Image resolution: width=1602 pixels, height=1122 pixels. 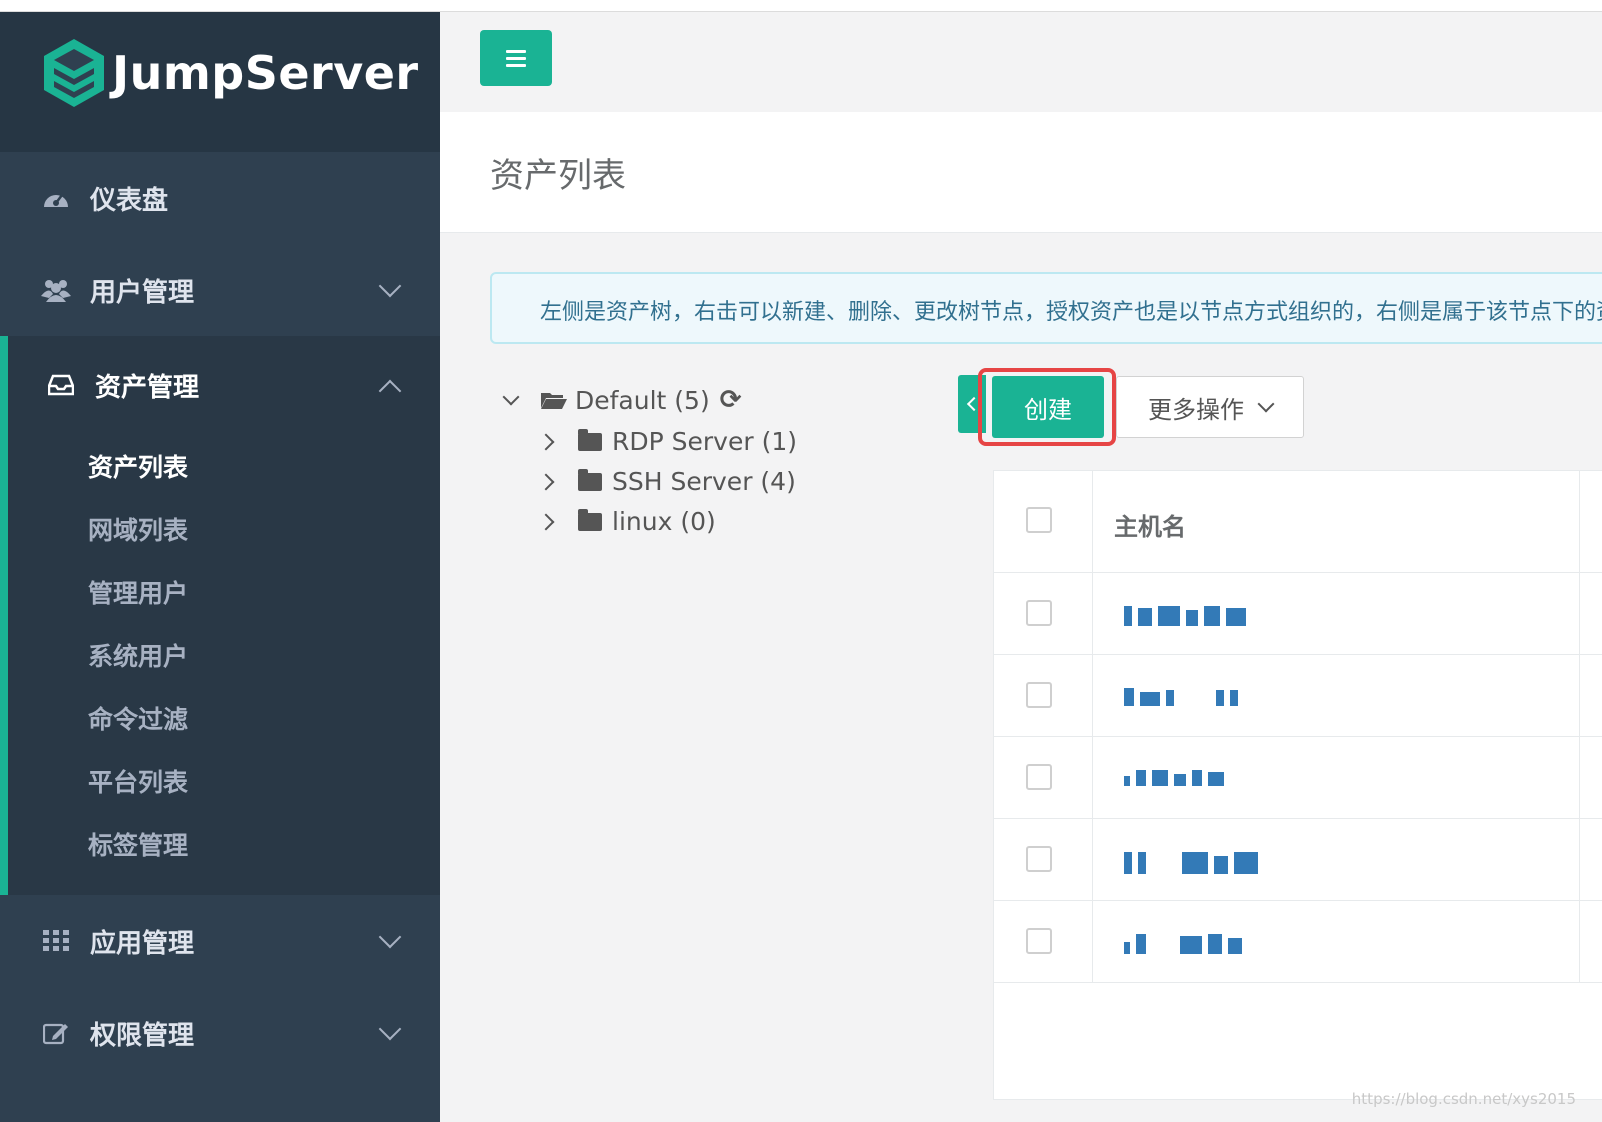 What do you see at coordinates (61, 385) in the screenshot?
I see `inbox-icon` at bounding box center [61, 385].